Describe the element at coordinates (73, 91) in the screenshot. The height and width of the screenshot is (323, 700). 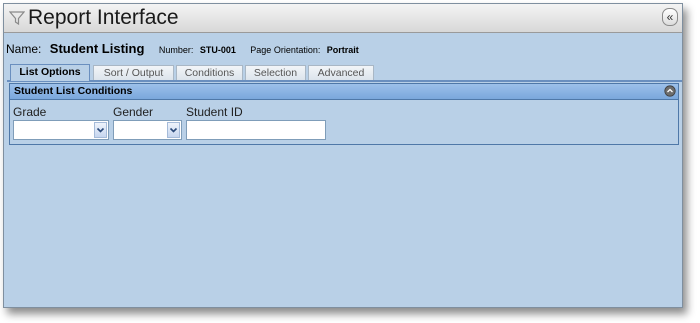
I see `panel-title: Student List Conditions` at that location.